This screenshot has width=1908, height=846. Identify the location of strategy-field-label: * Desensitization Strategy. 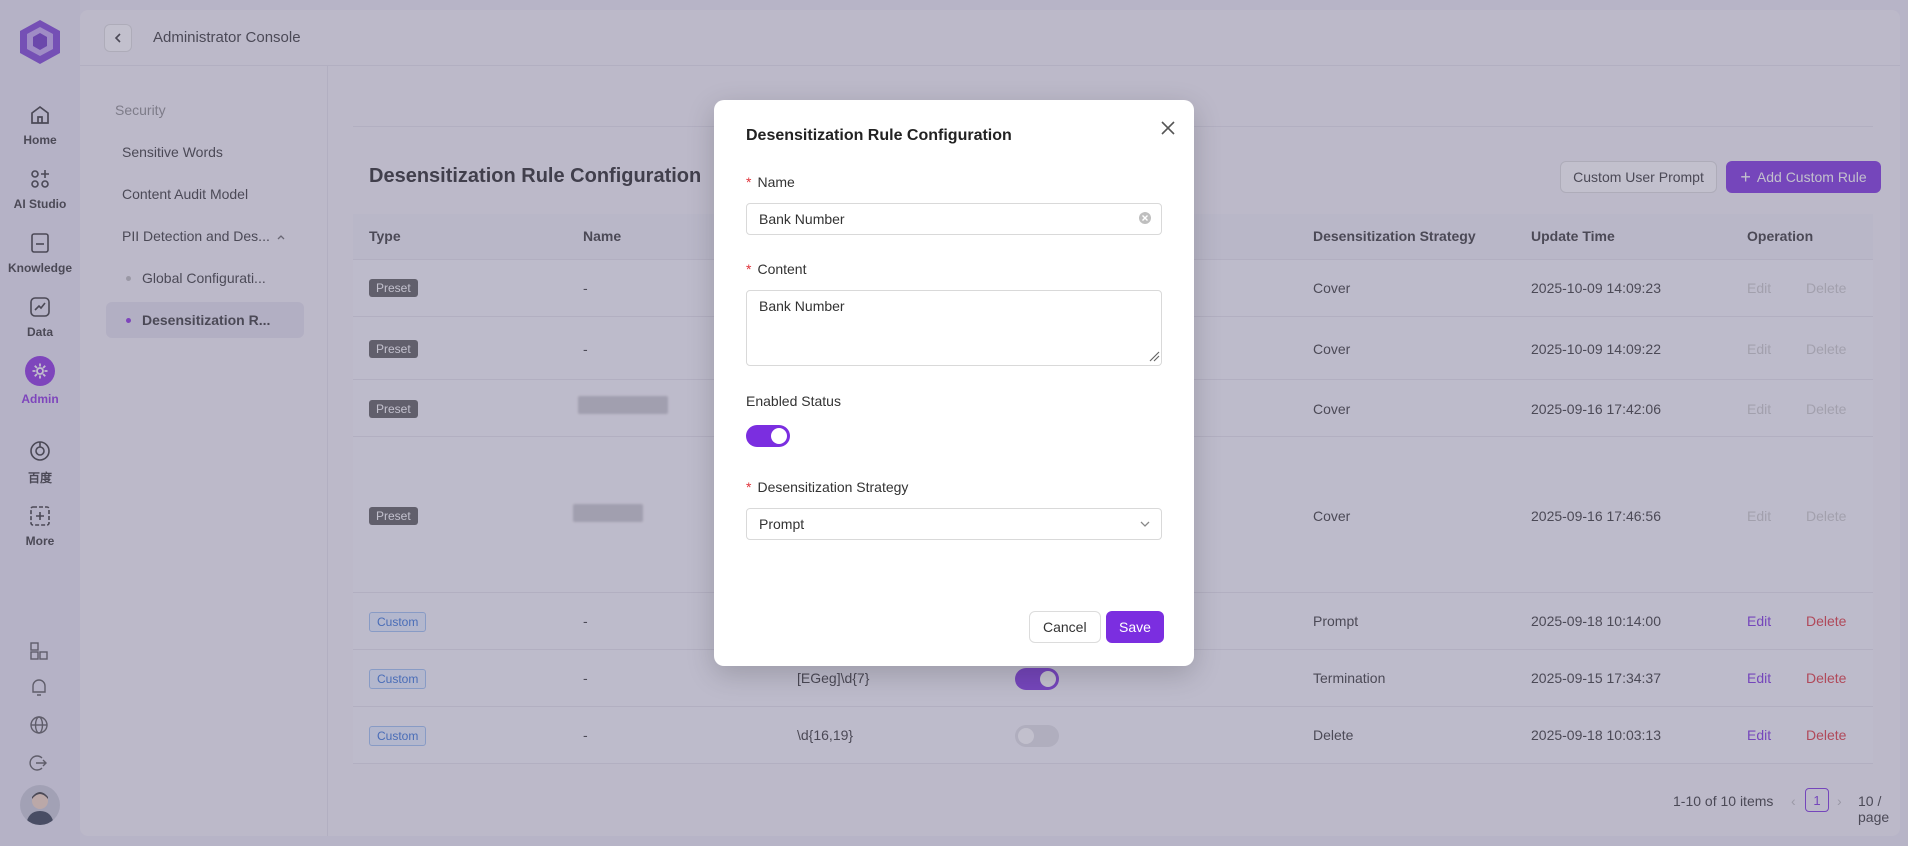
(827, 487).